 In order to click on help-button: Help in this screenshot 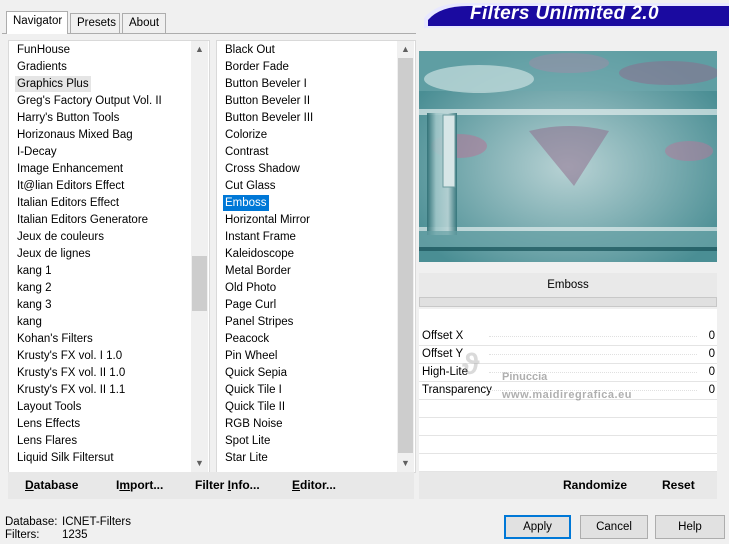, I will do `click(690, 527)`.